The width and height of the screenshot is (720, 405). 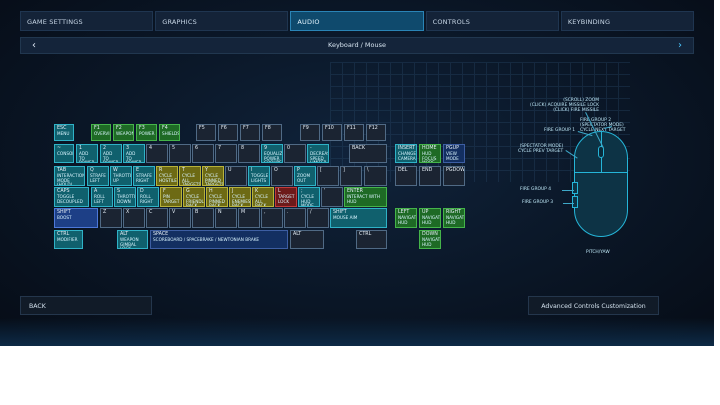 I want to click on key--39: \, so click(x=375, y=176).